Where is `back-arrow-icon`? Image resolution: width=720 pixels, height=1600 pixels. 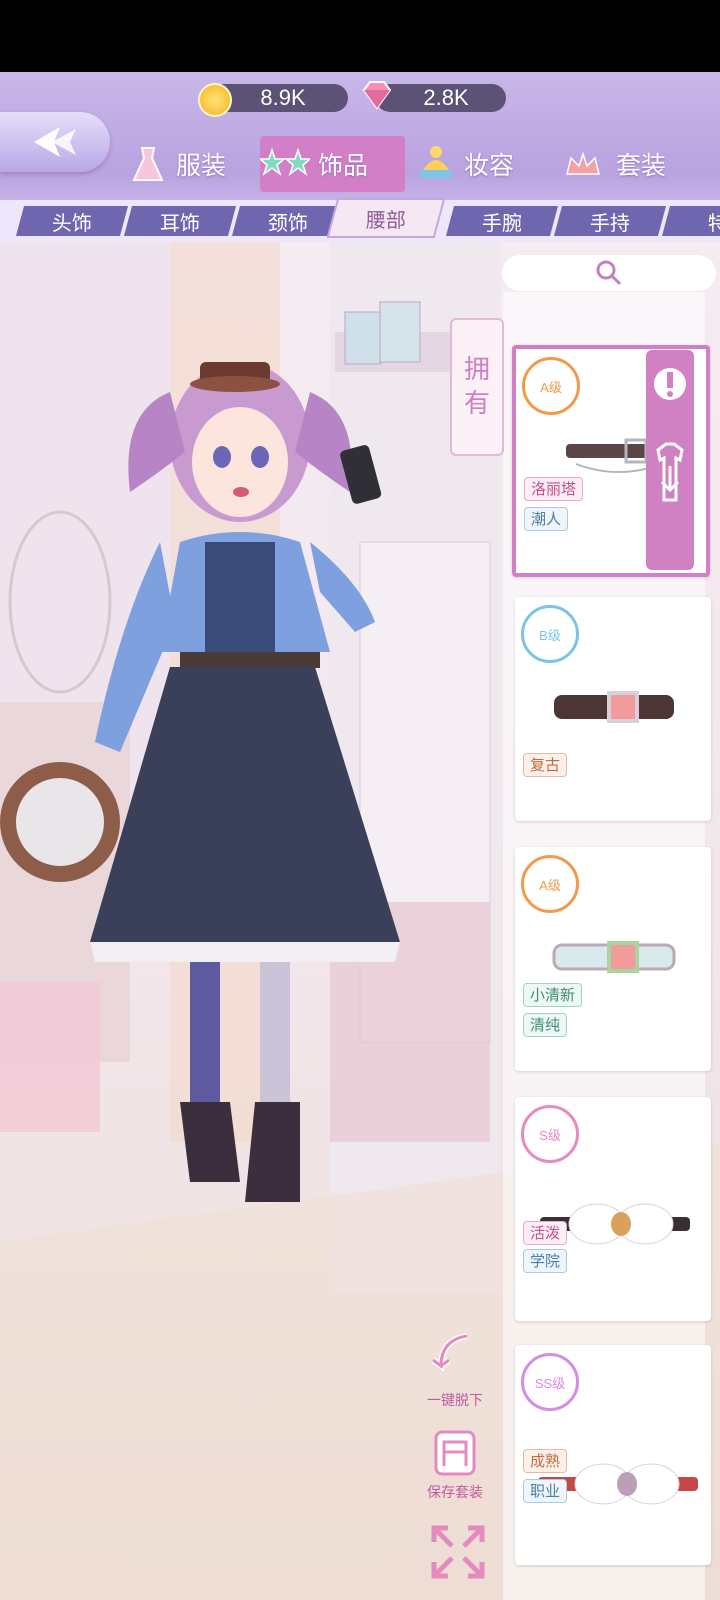
back-arrow-icon is located at coordinates (55, 142).